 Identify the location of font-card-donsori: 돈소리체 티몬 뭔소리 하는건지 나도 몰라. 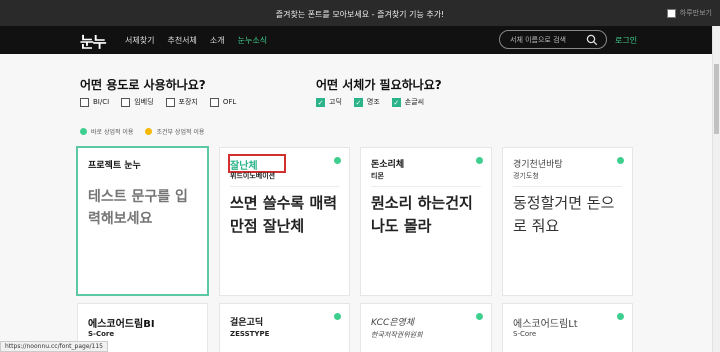
(426, 221).